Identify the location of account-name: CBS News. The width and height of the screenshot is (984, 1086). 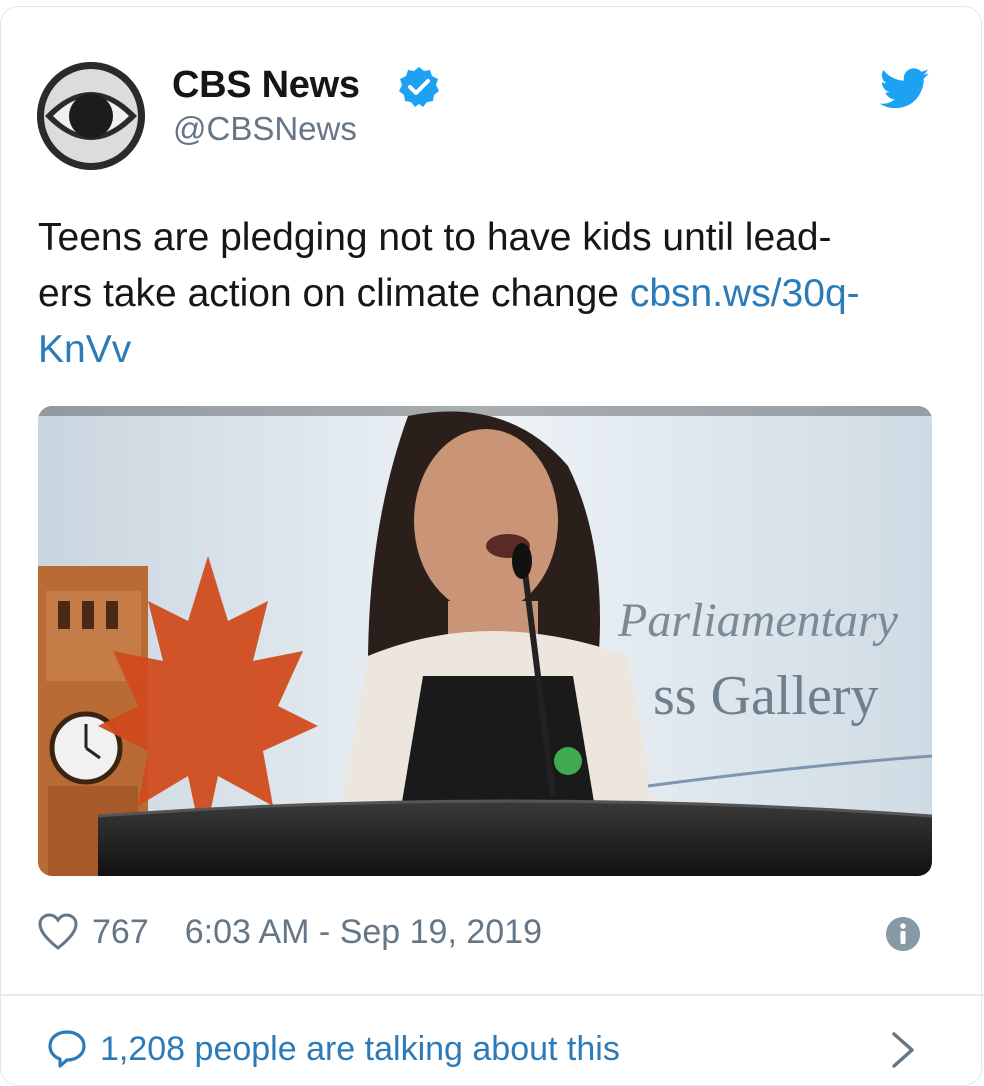
(266, 85).